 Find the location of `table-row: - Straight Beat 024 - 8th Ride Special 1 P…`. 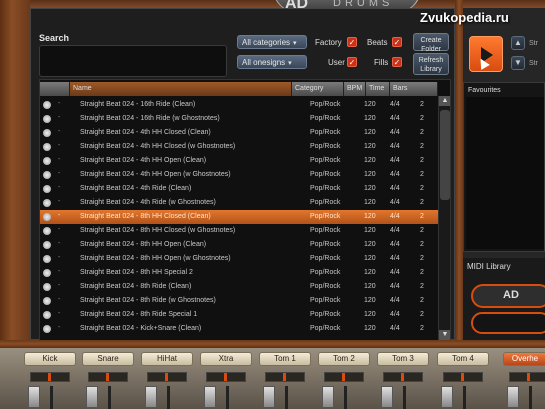

table-row: - Straight Beat 024 - 8th Ride Special 1 P… is located at coordinates (240, 315).